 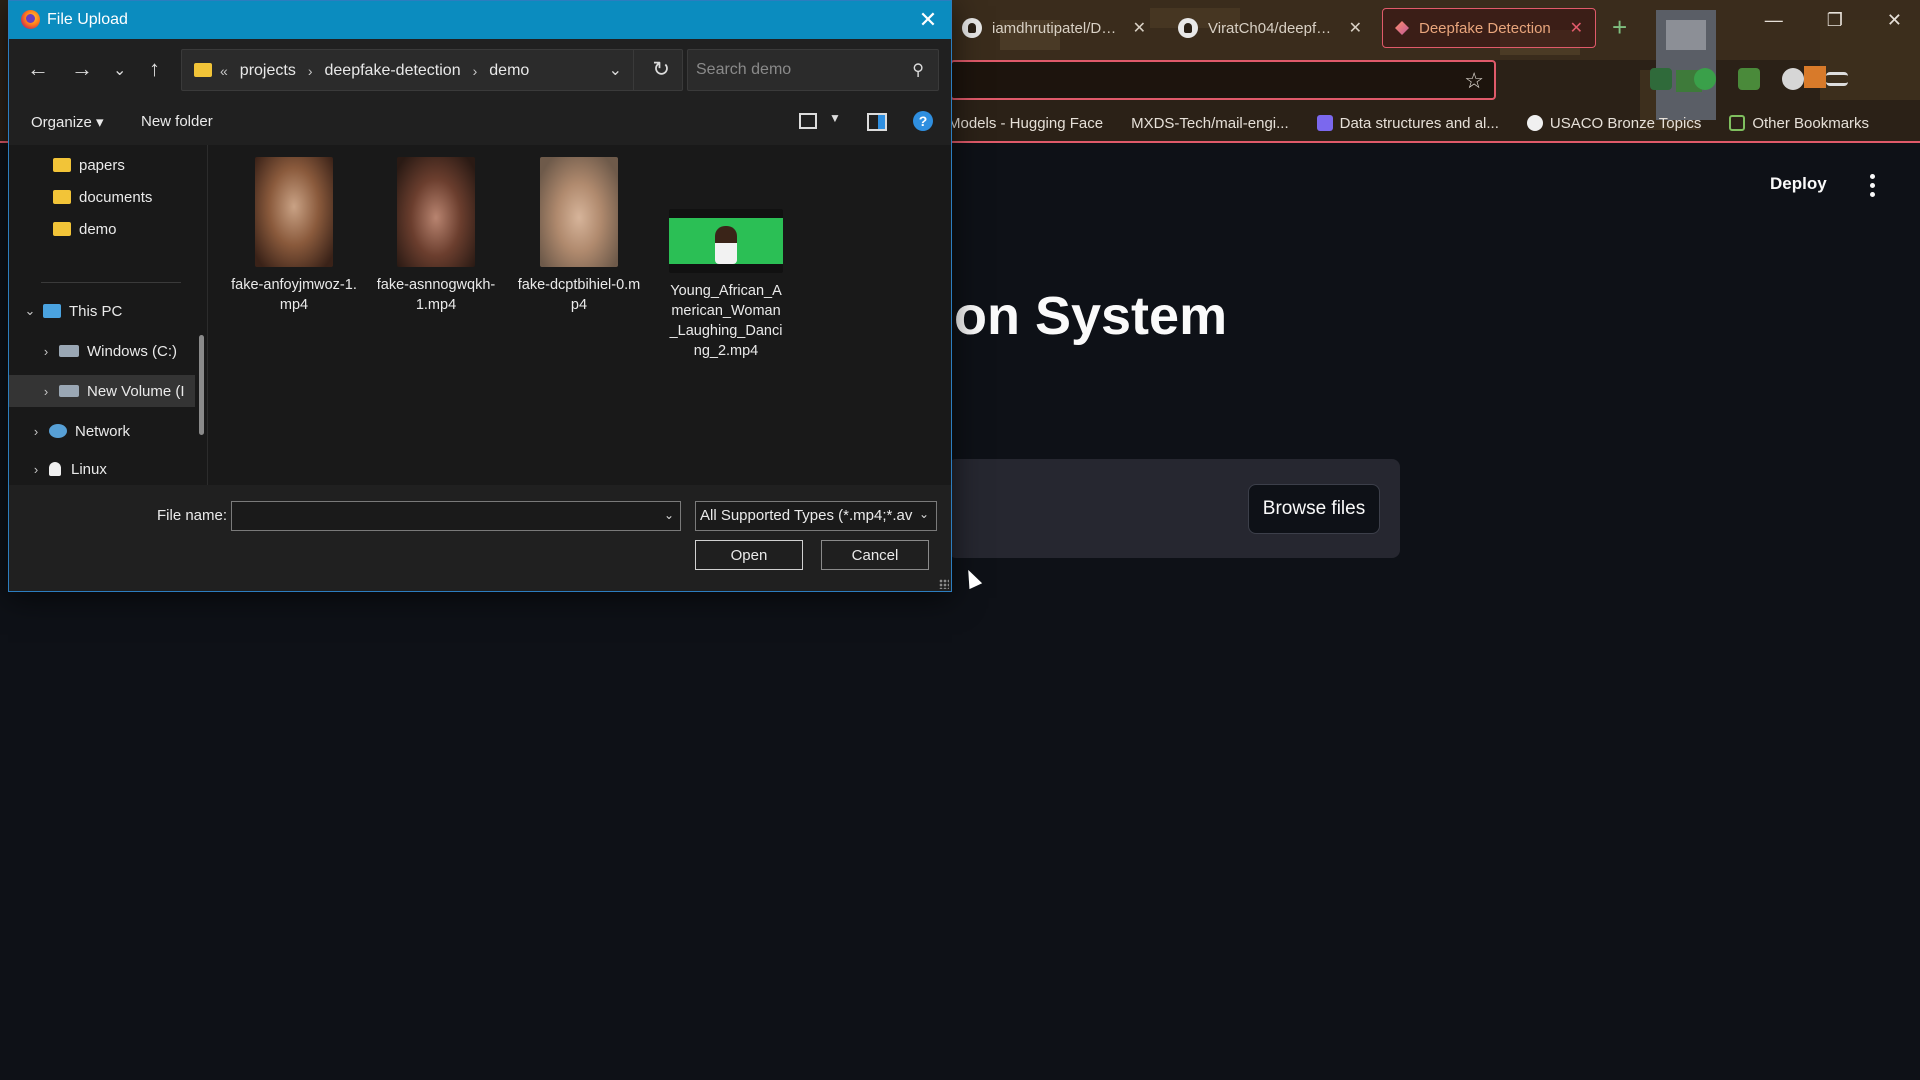 I want to click on sidebar-item-network: › Network, so click(x=102, y=431).